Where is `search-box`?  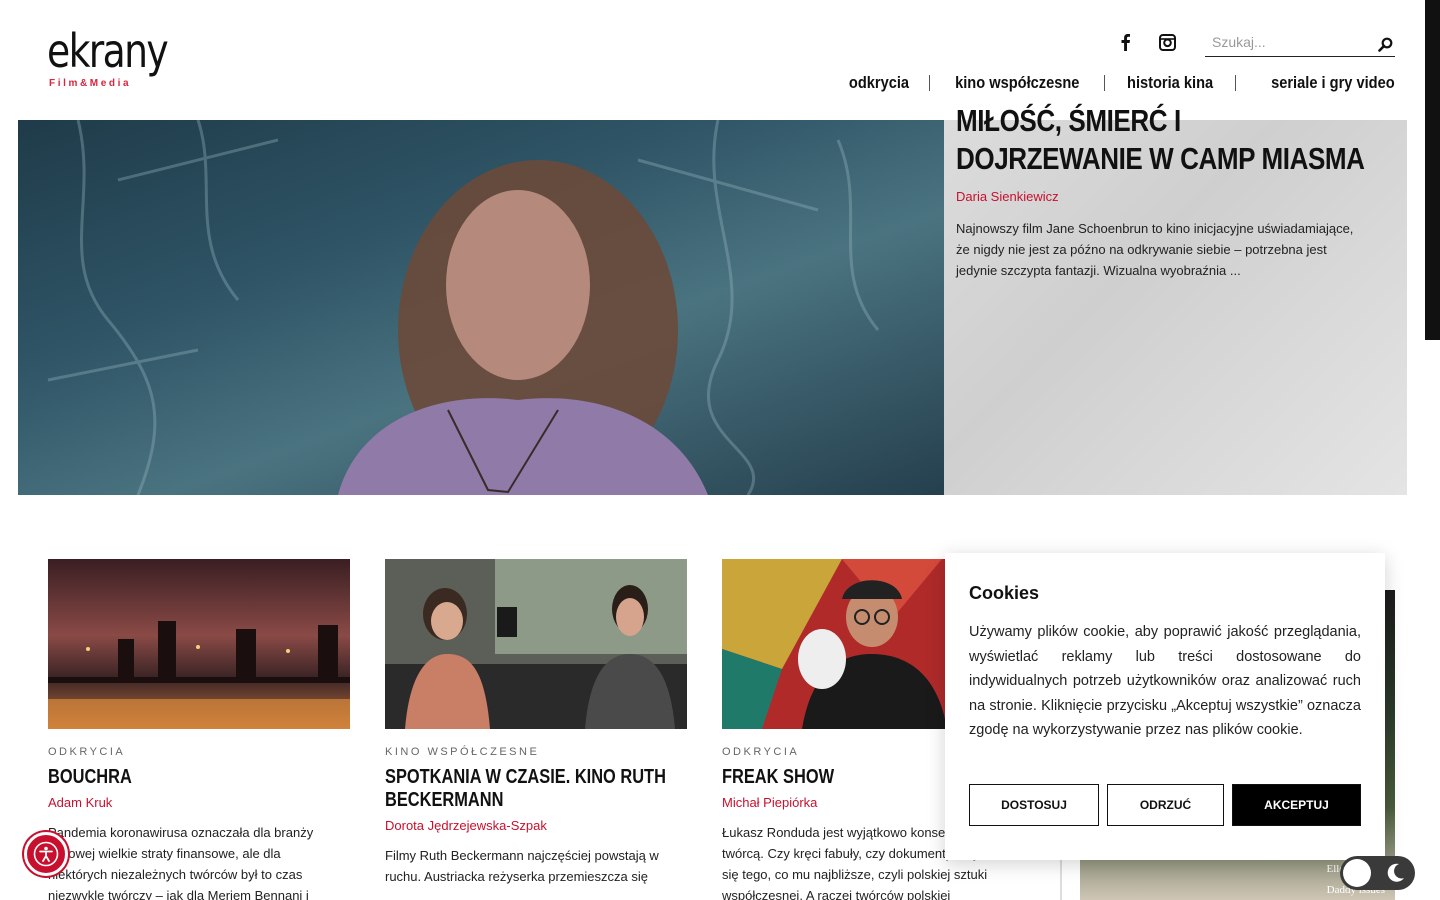
search-box is located at coordinates (1300, 43).